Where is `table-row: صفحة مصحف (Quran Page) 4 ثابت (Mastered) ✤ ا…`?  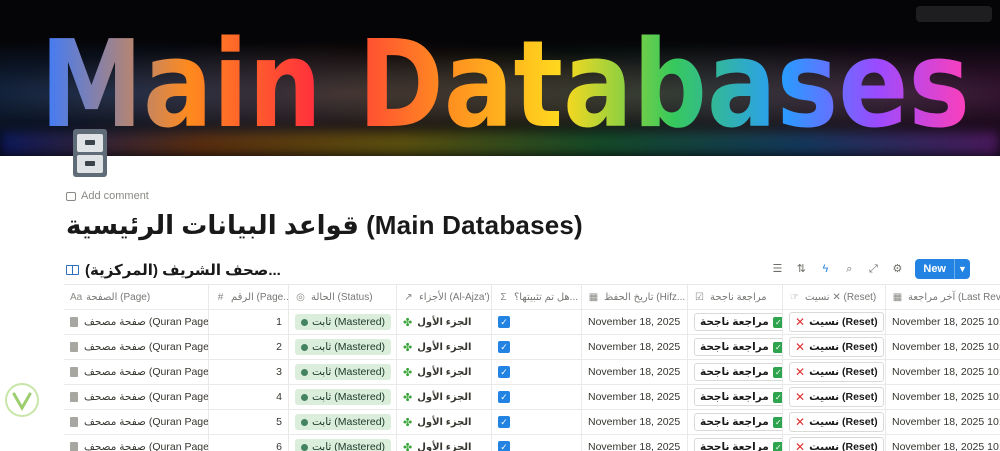
table-row: صفحة مصحف (Quran Page) 4 ثابت (Mastered) ✤ ا… is located at coordinates (532, 397).